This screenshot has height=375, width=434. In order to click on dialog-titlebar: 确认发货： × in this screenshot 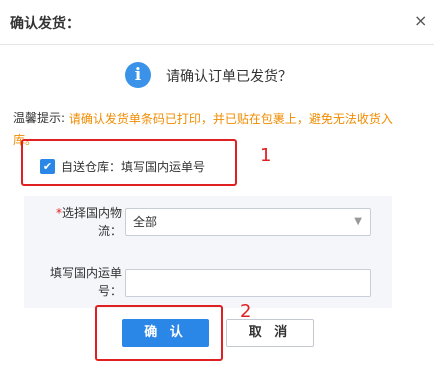, I will do `click(217, 22)`.